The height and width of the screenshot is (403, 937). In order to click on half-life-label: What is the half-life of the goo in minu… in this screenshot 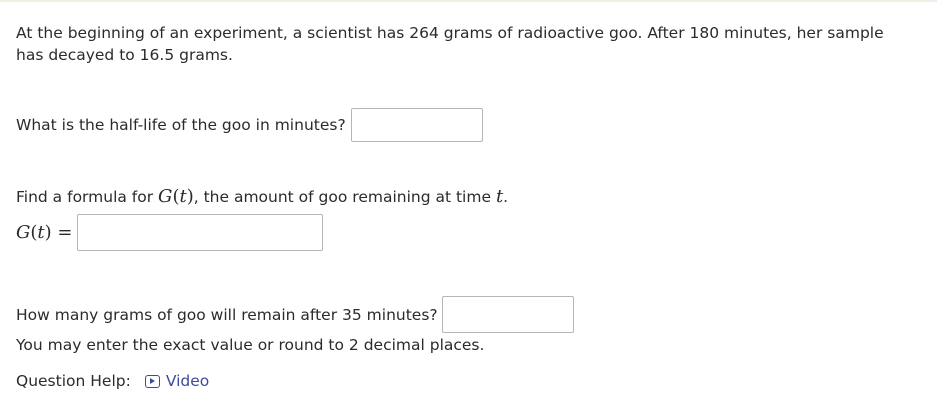, I will do `click(181, 125)`.